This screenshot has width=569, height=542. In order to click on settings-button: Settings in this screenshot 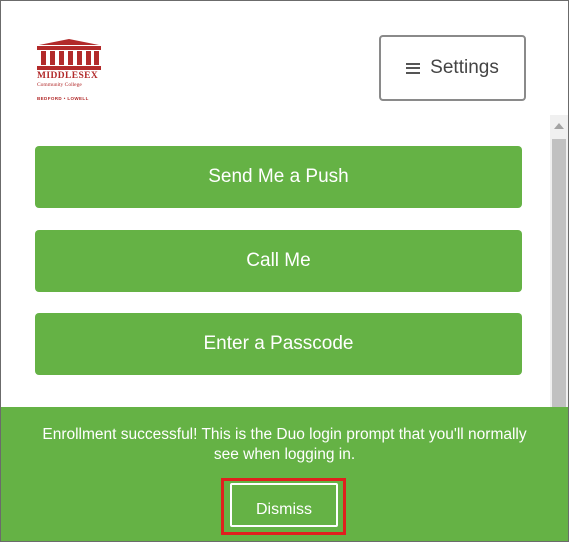, I will do `click(452, 68)`.